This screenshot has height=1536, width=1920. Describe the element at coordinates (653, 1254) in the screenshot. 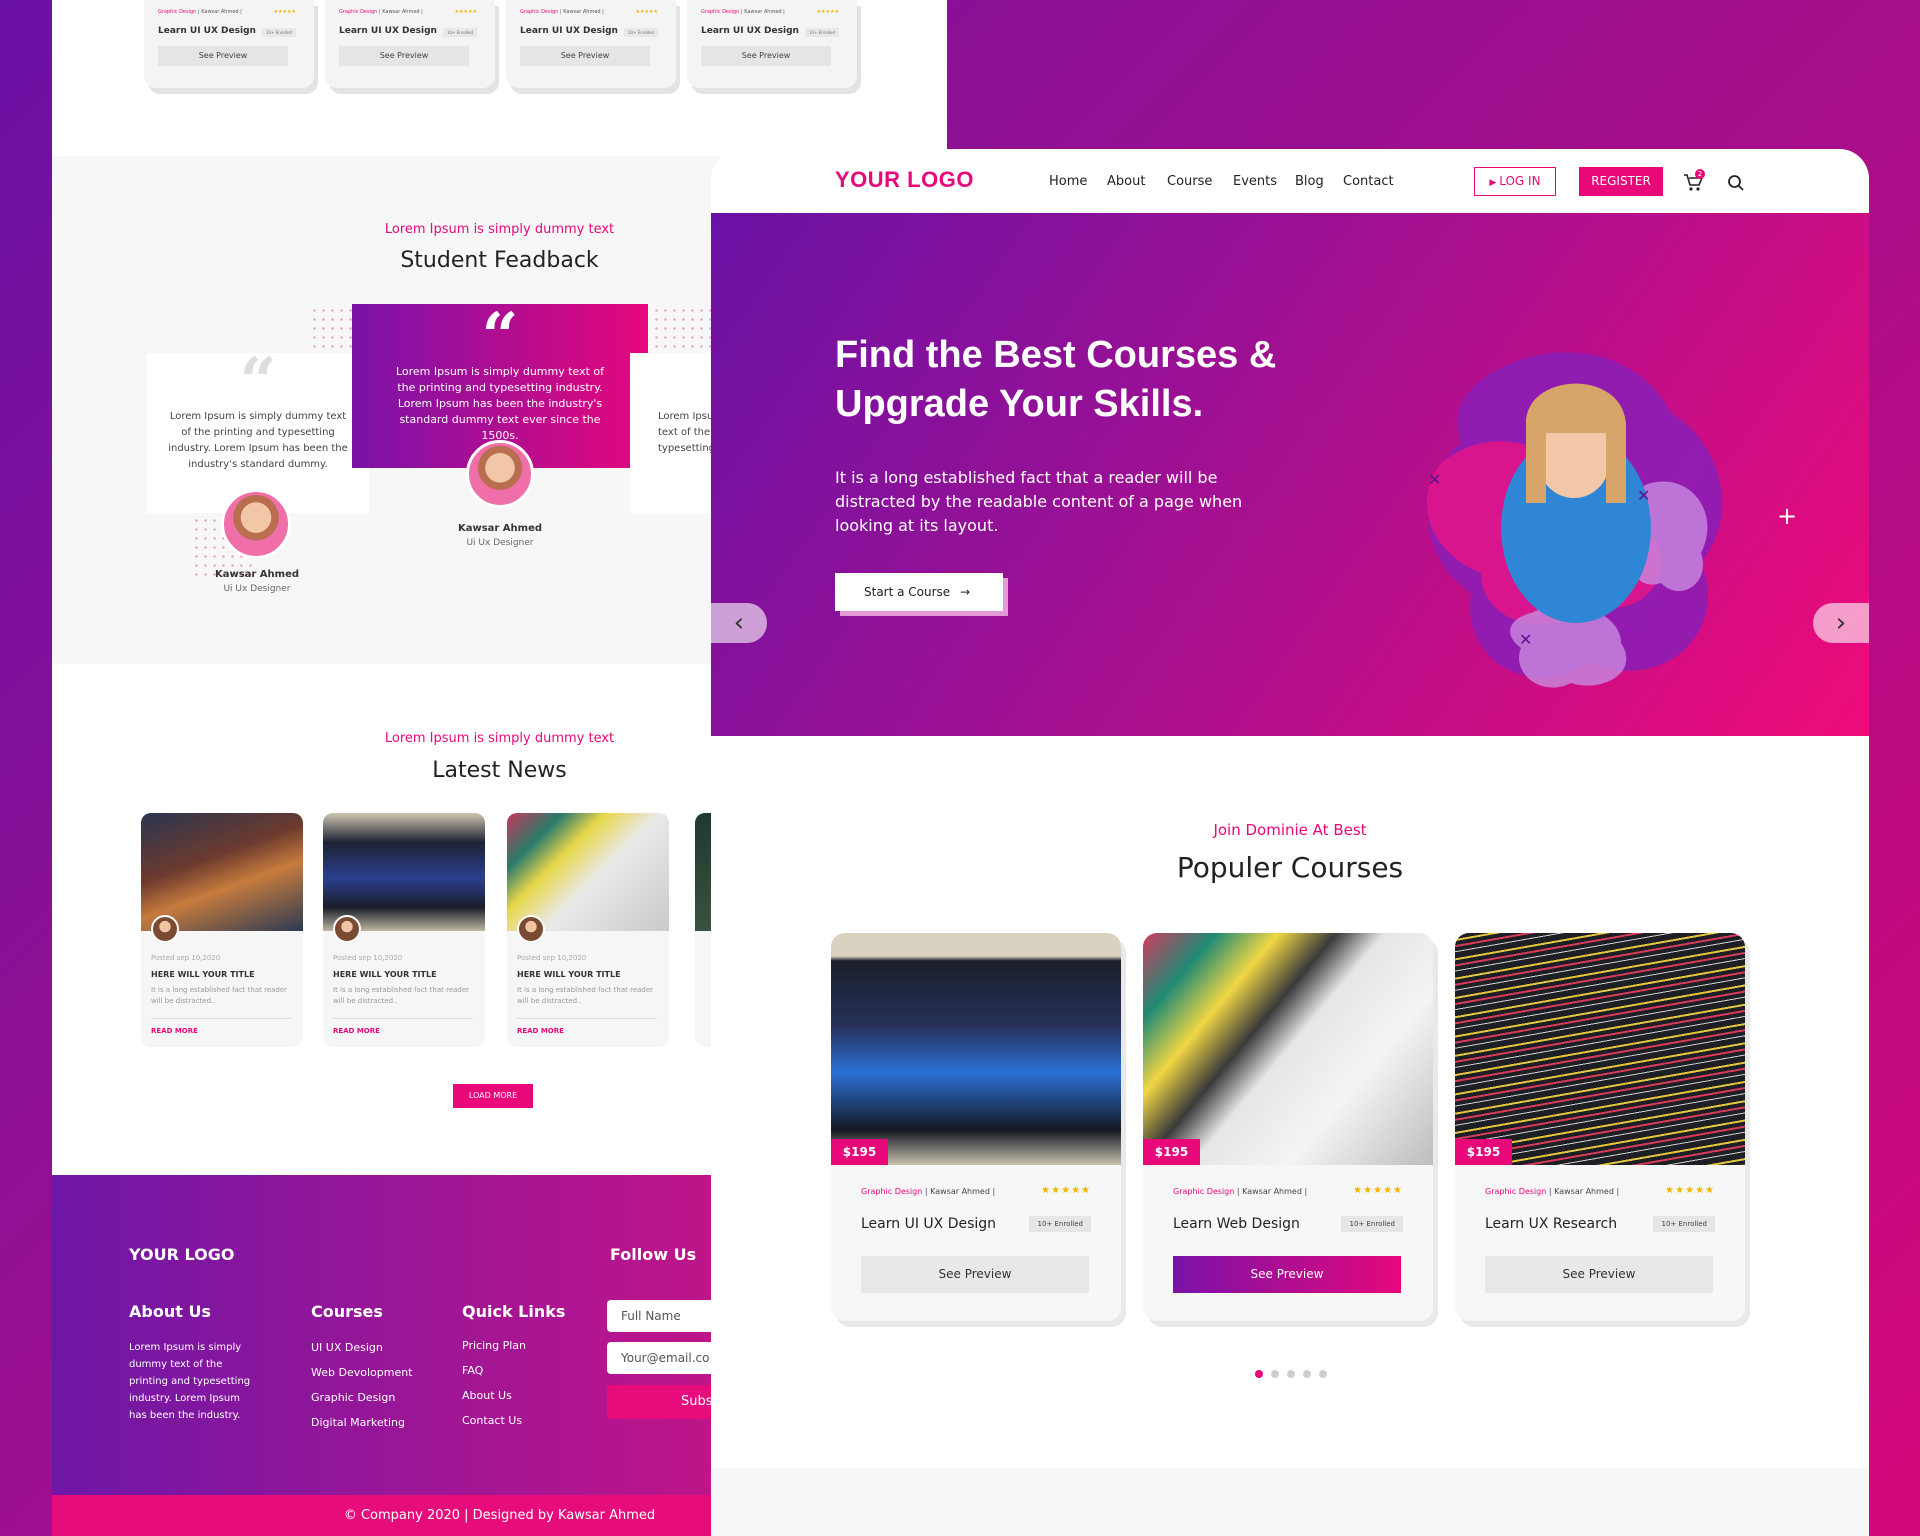

I see `footer-follow-heading: Follow Us` at that location.